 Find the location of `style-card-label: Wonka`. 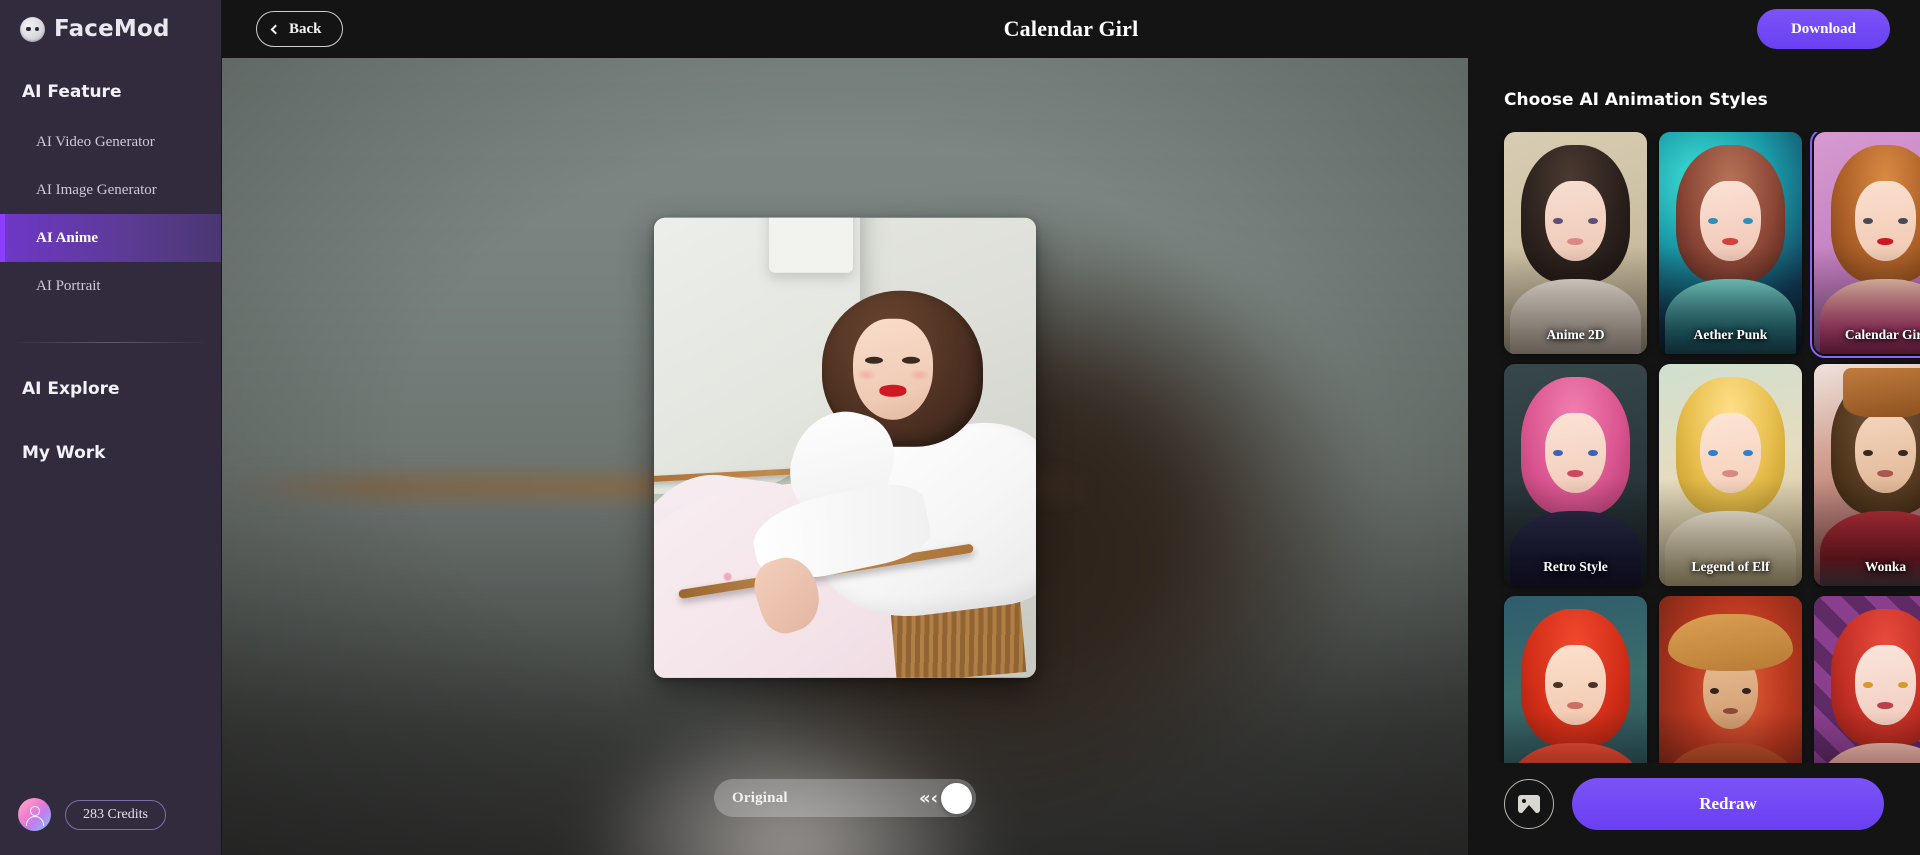

style-card-label: Wonka is located at coordinates (1885, 566).